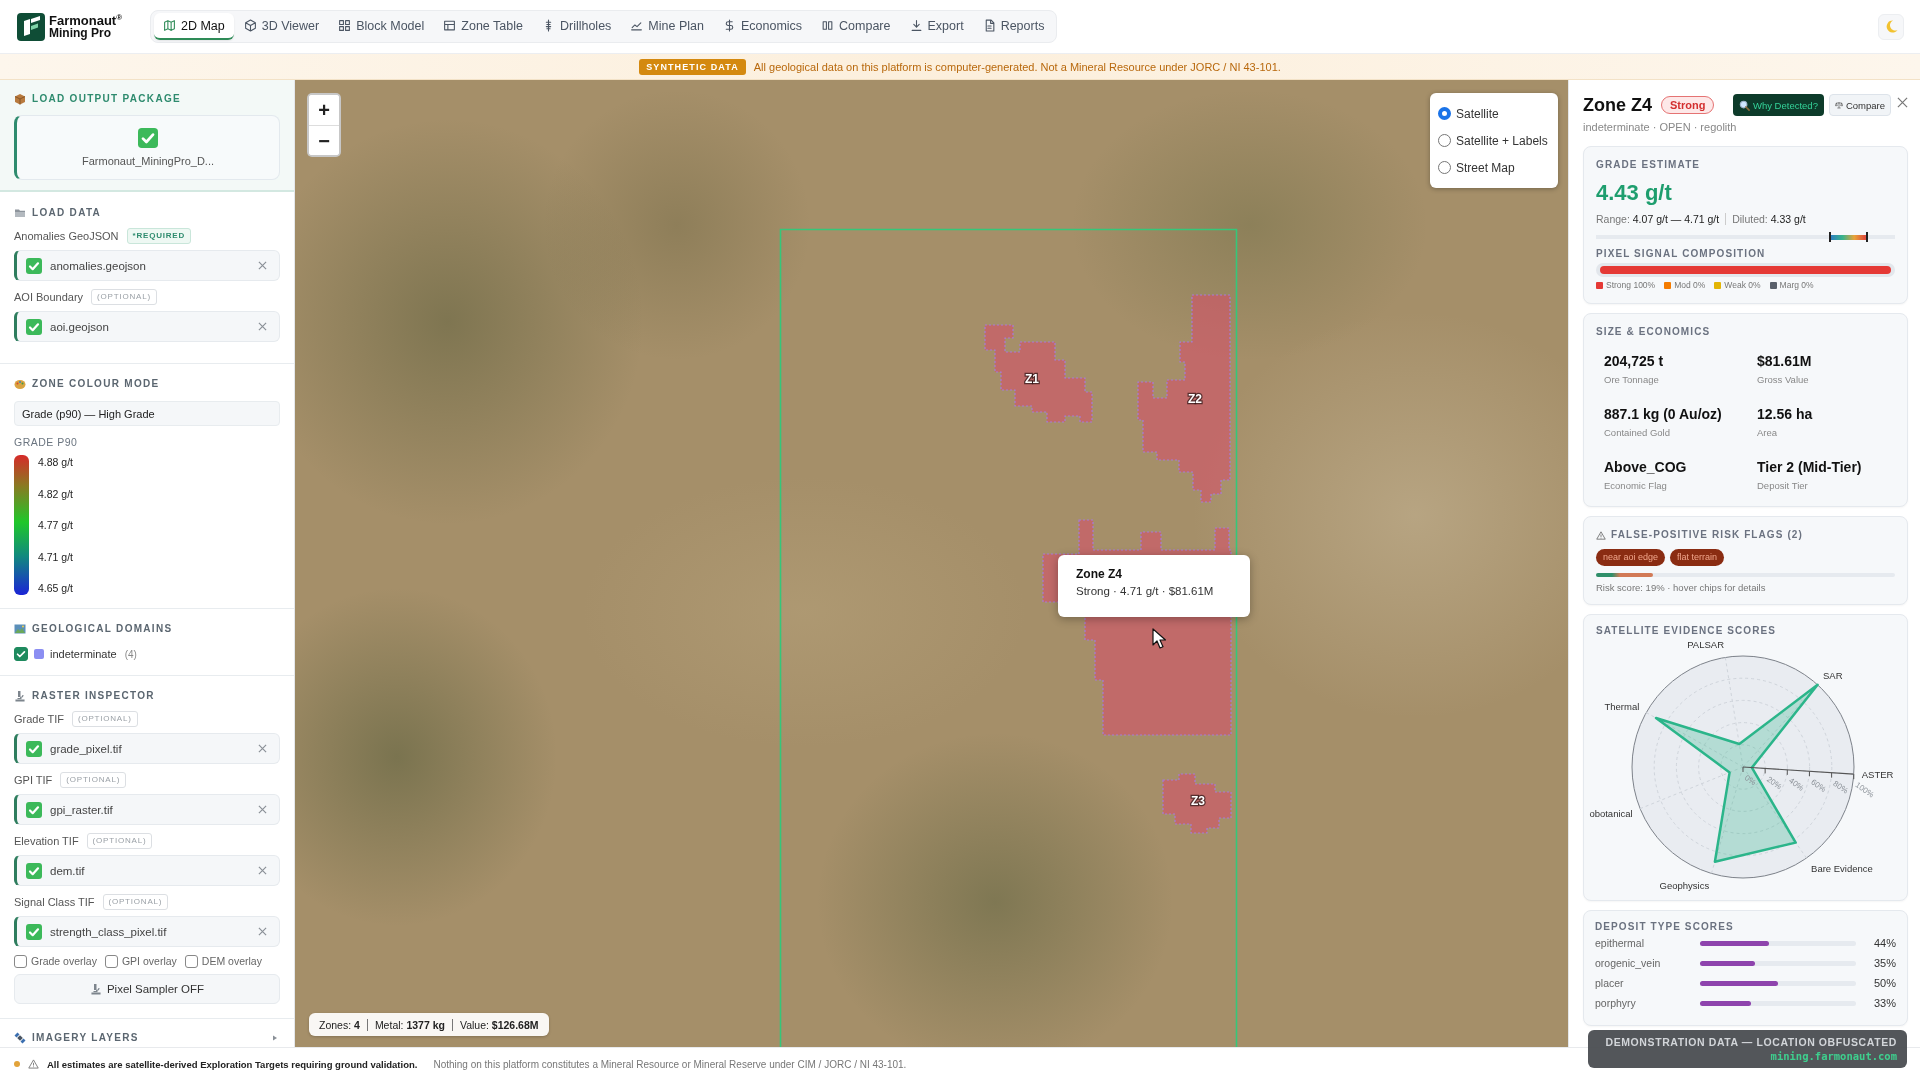  I want to click on legend-label: 4.71 g/t, so click(56, 556).